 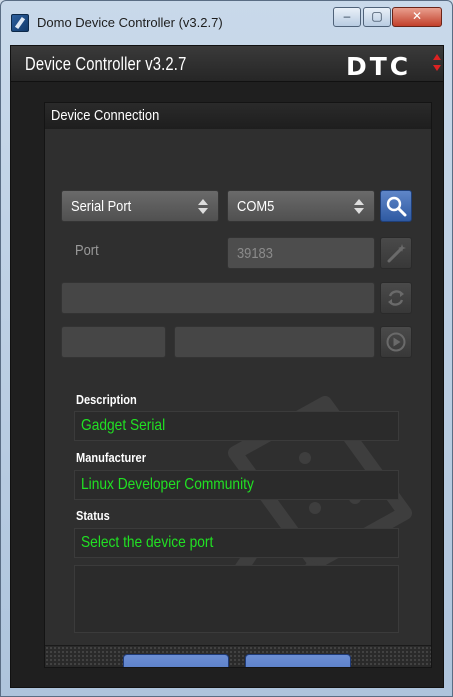 What do you see at coordinates (236, 599) in the screenshot?
I see `notes-area` at bounding box center [236, 599].